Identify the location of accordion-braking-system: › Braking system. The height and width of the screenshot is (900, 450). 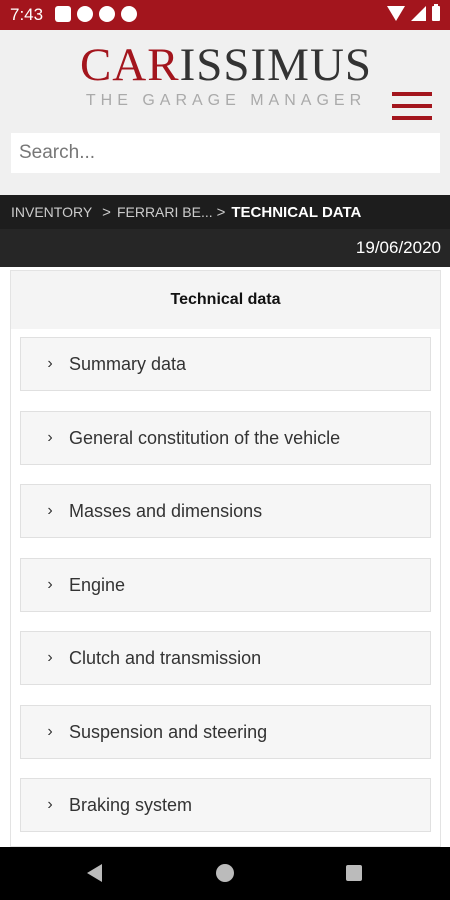
(225, 805).